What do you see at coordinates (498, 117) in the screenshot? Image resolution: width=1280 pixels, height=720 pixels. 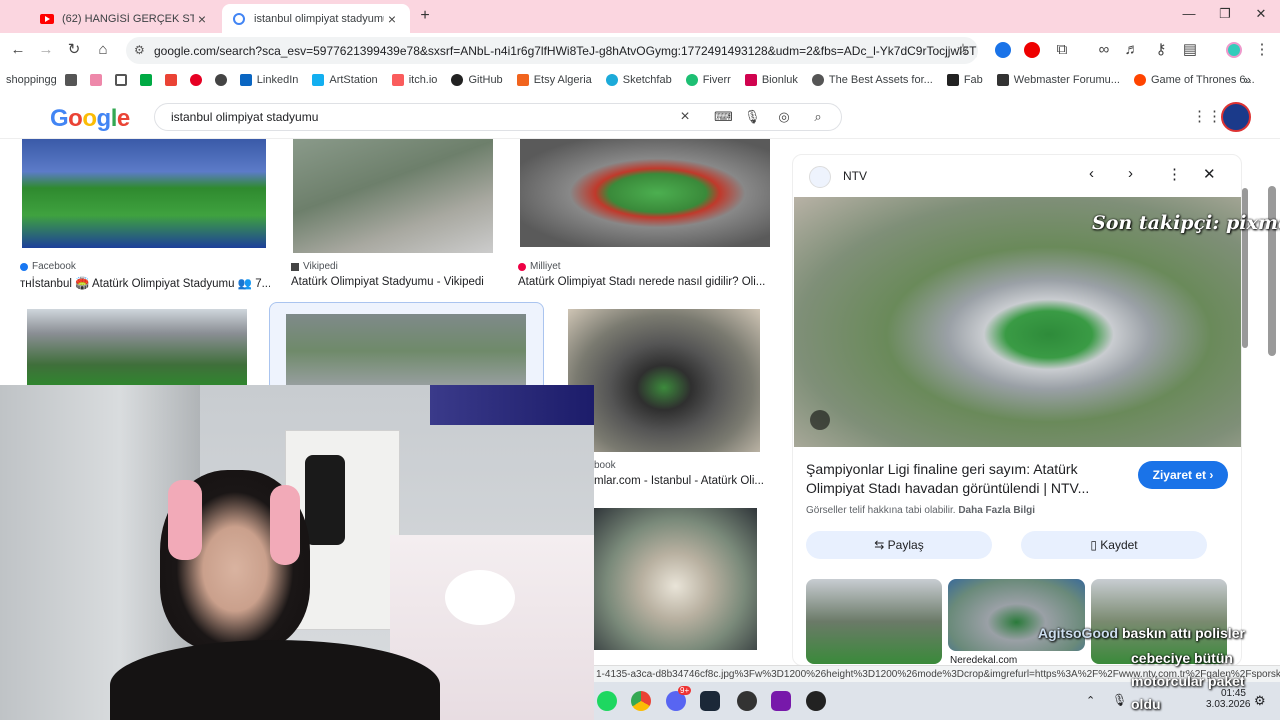 I see `search-box: istanbul olimpiyat stadyumu` at bounding box center [498, 117].